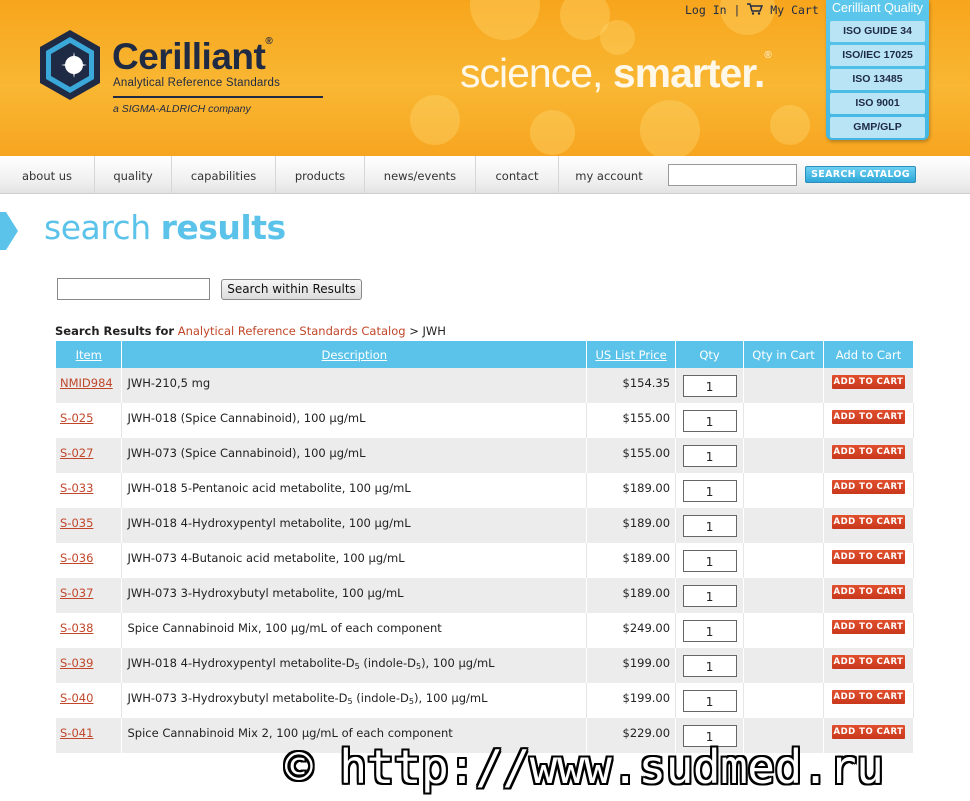 This screenshot has height=801, width=970. I want to click on search-within-button: Search within Results, so click(291, 289).